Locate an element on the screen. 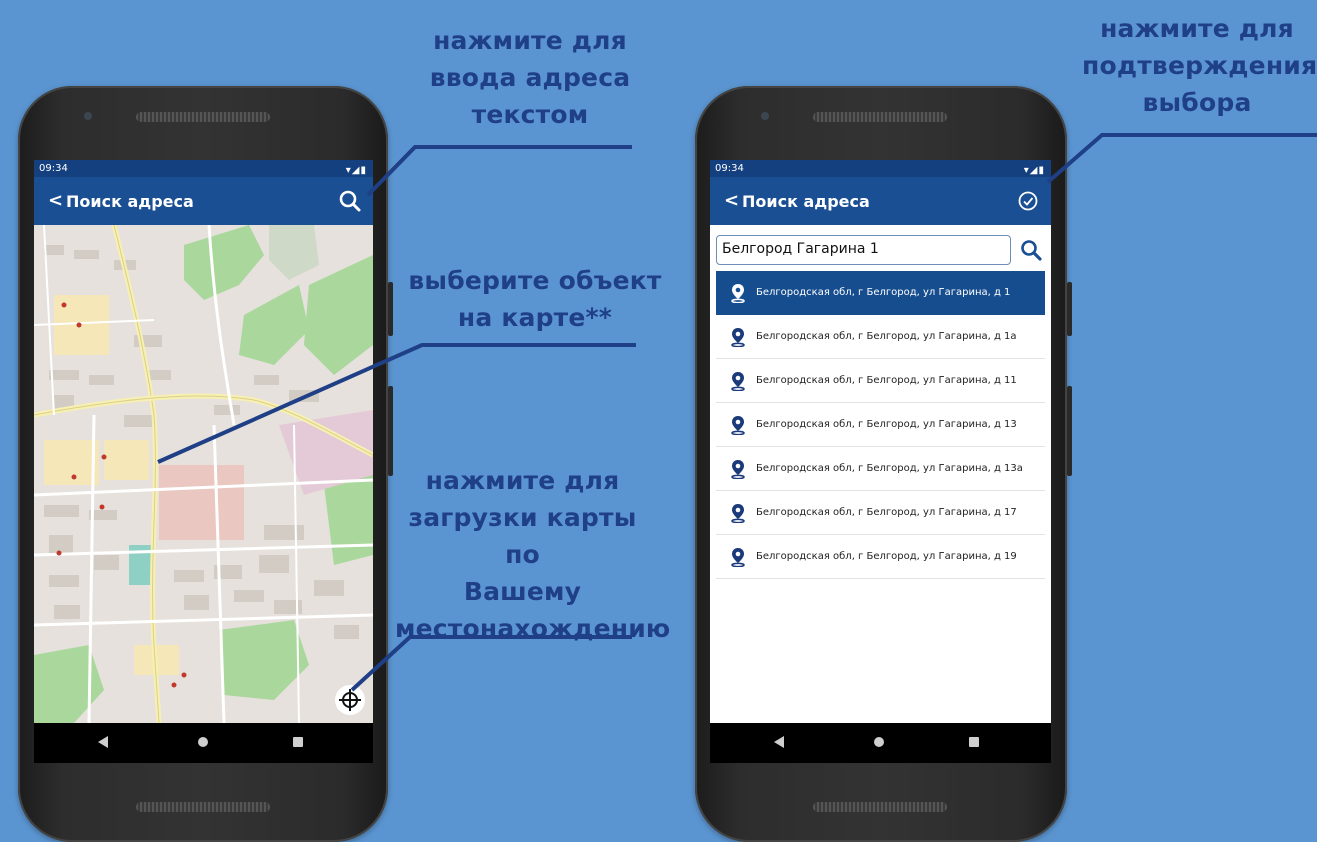 The height and width of the screenshot is (842, 1317). search-row: Белгород Гагарина 1 is located at coordinates (880, 250).